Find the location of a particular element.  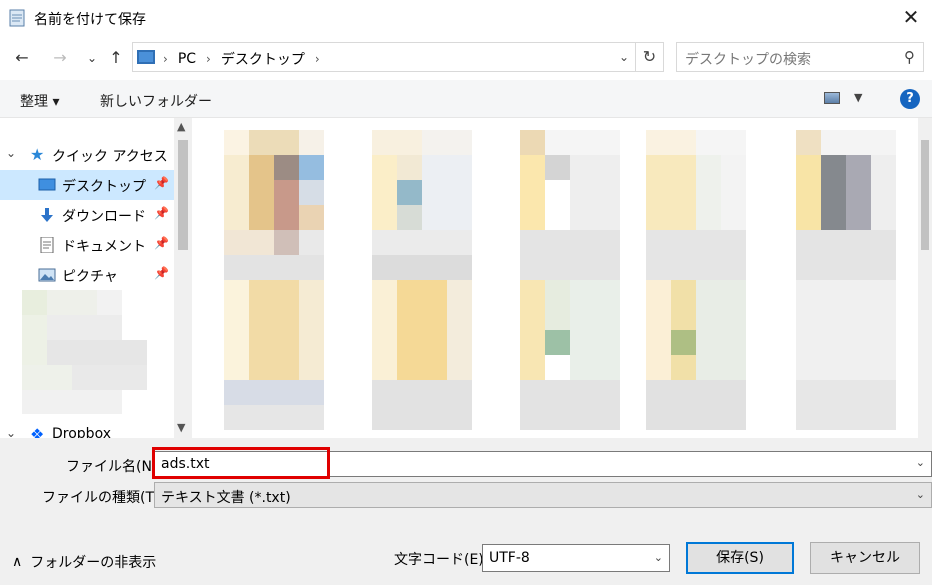

sidebar-item-desktop: デスクトップ 📌 is located at coordinates (87, 185).